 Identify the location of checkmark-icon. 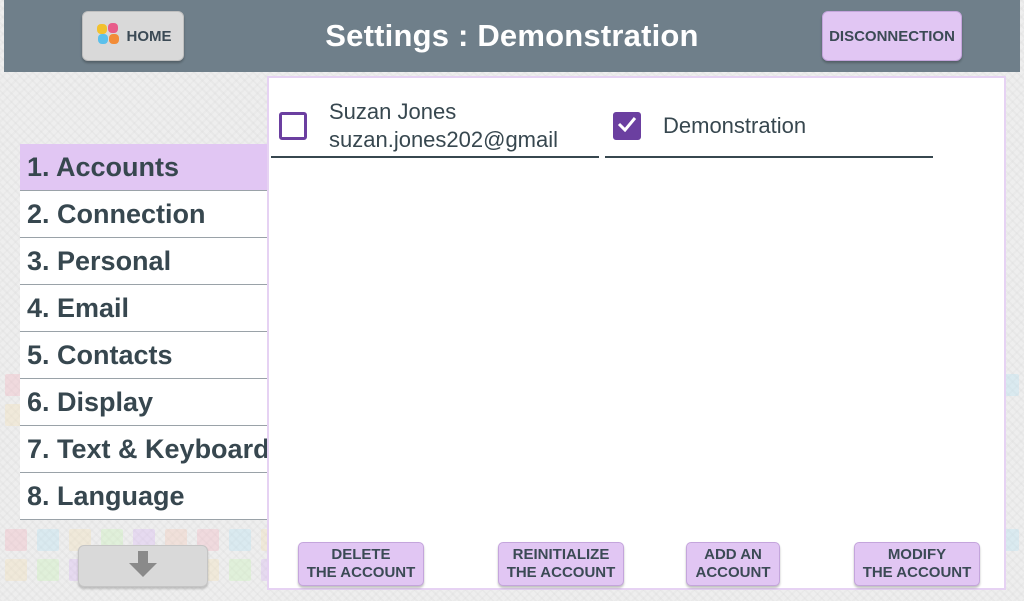
(627, 126).